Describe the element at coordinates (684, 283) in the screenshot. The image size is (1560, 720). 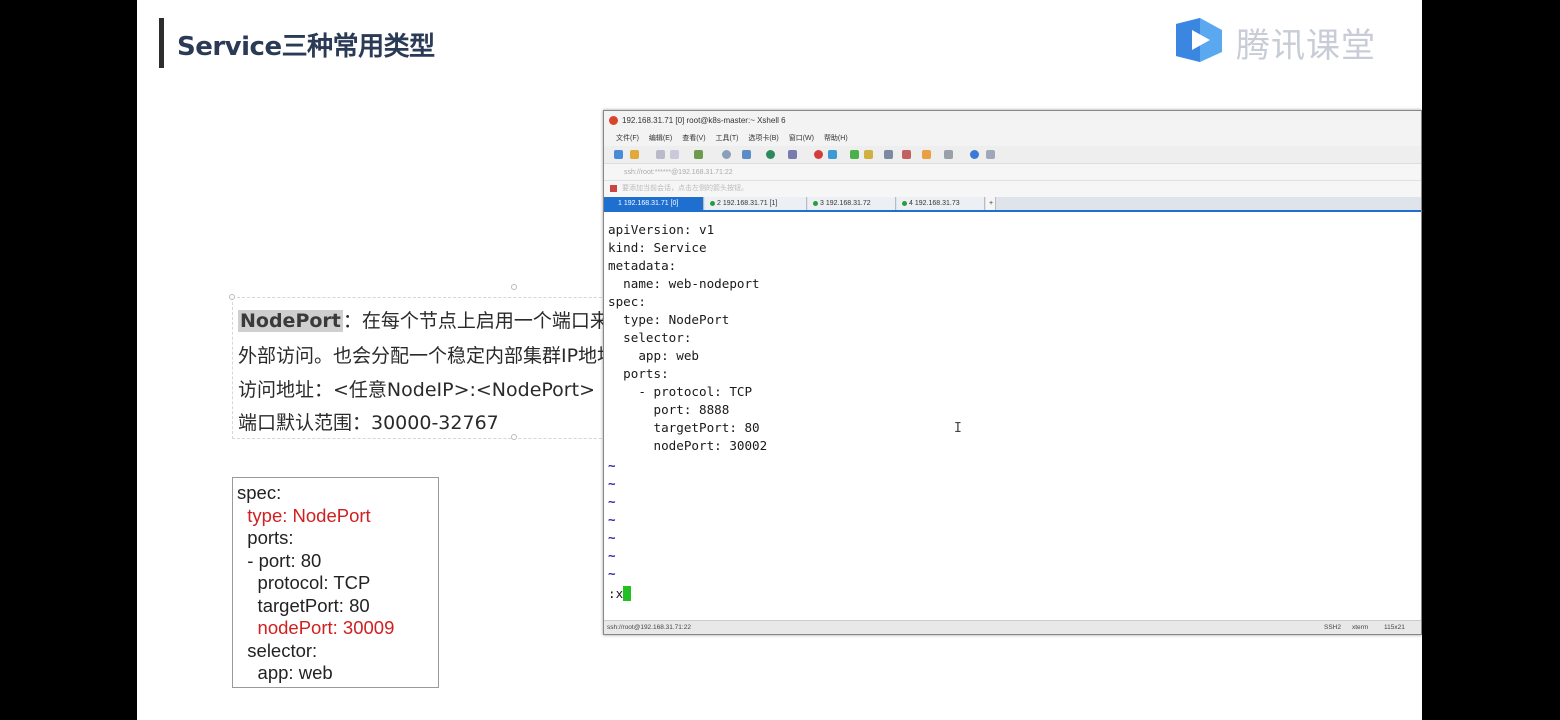
I see `terminal-line: name: web-nodeport` at that location.